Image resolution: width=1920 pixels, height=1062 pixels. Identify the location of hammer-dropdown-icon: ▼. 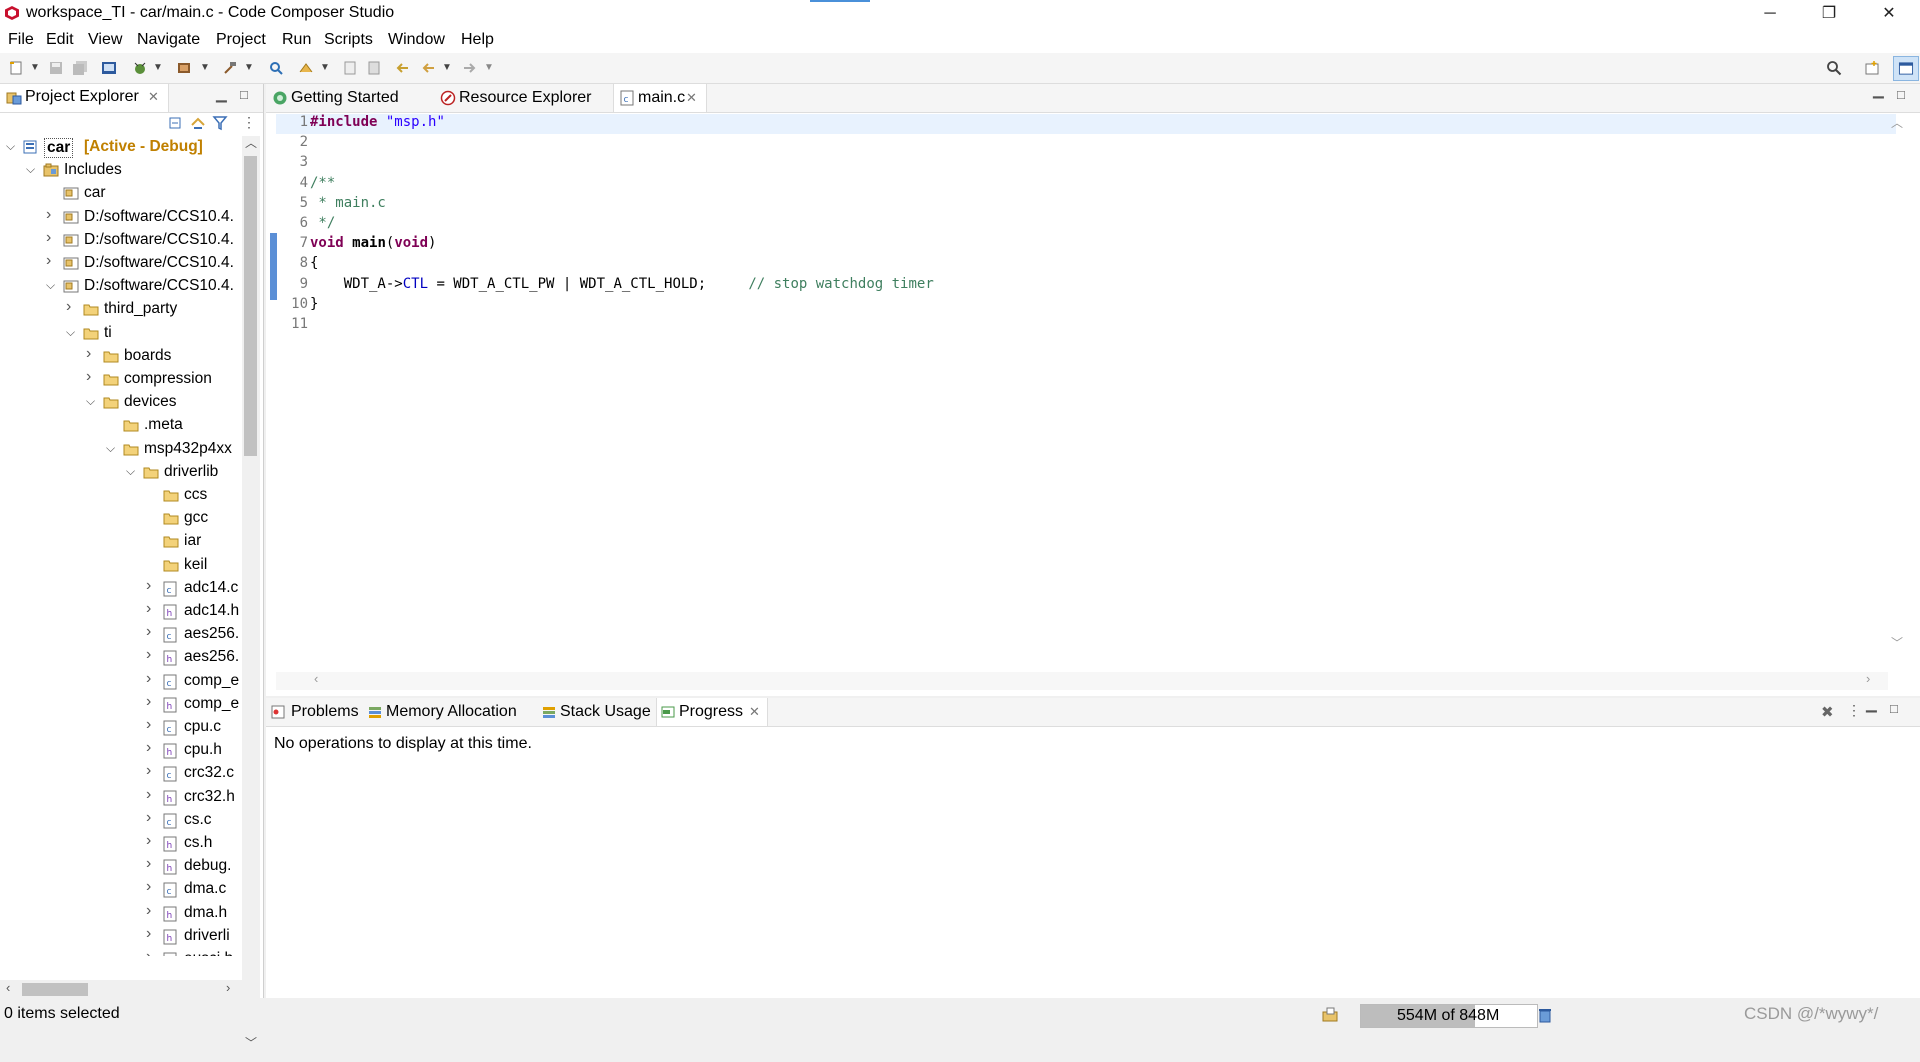
(249, 67).